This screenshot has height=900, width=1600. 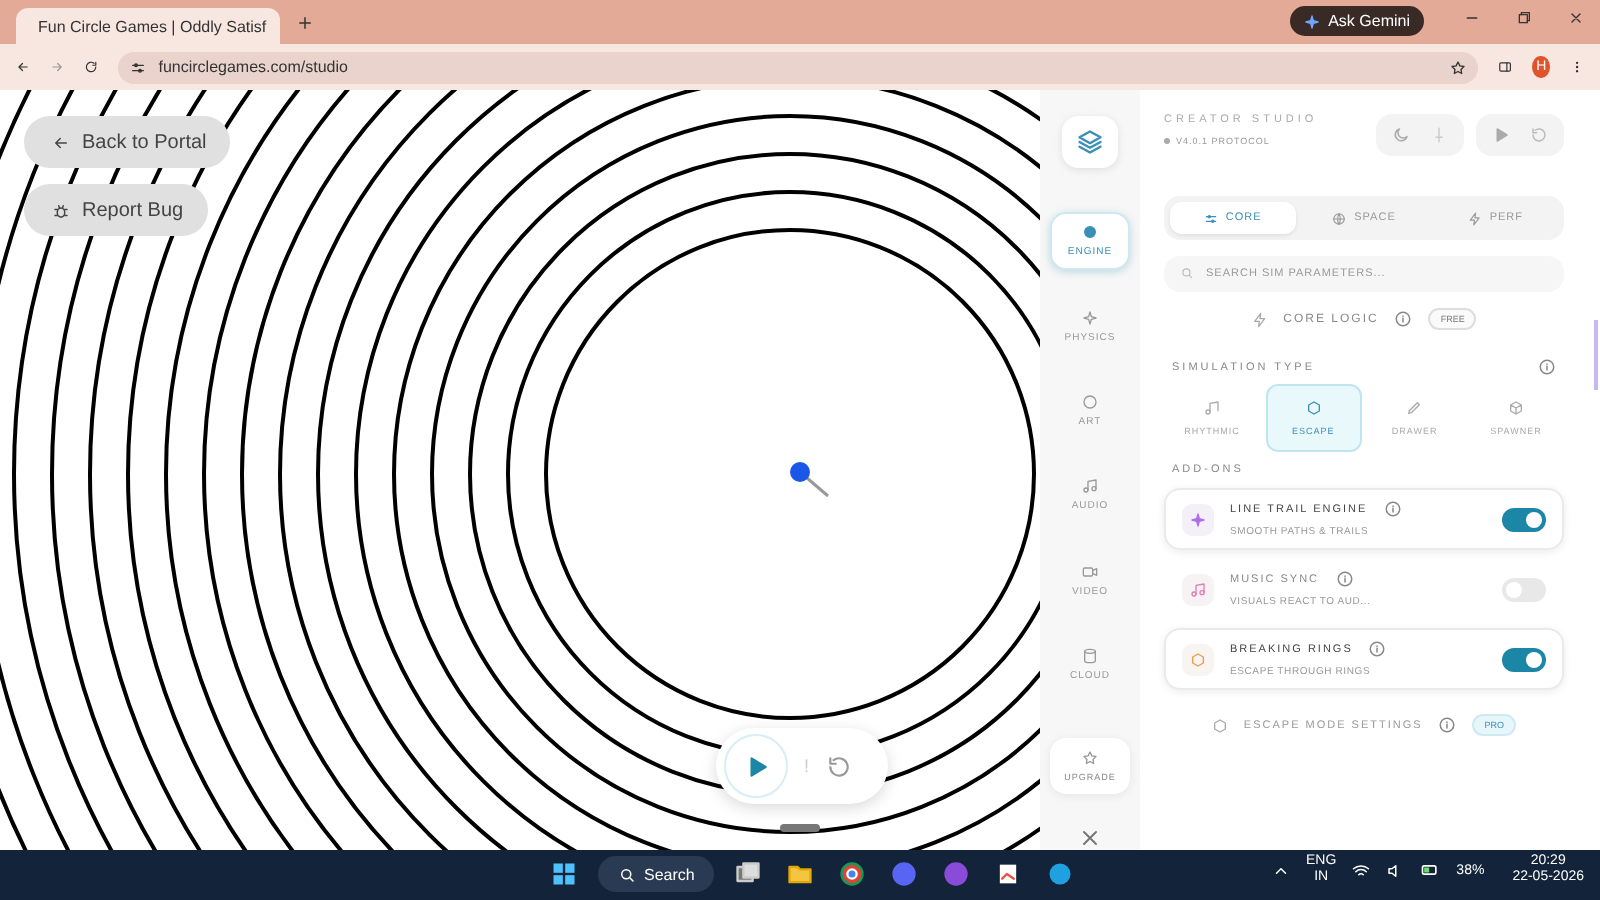 I want to click on play-button, so click(x=756, y=766).